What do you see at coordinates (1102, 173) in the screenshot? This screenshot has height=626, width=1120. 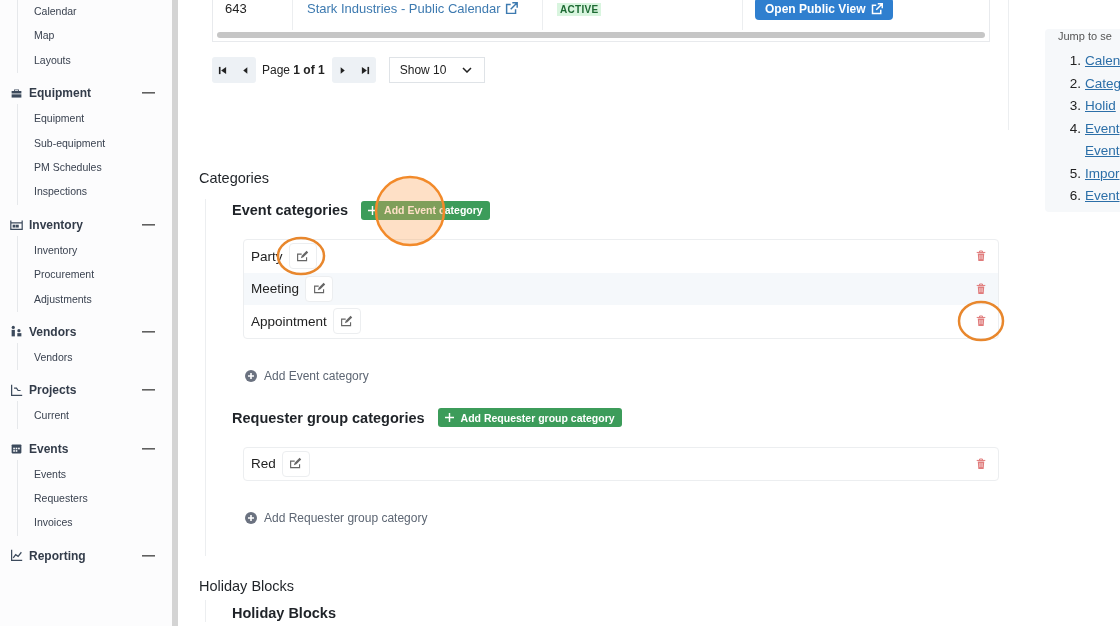 I see `toc-link: Impor` at bounding box center [1102, 173].